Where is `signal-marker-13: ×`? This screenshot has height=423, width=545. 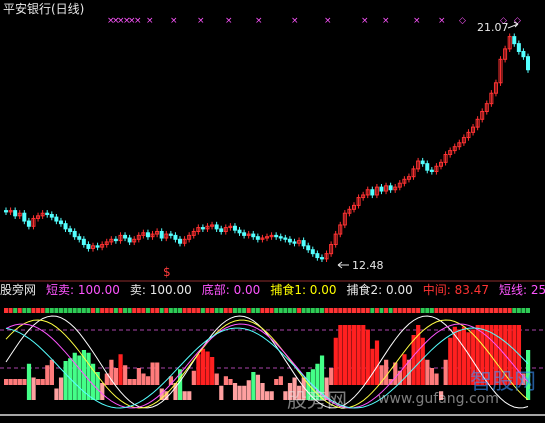
signal-marker-13: × is located at coordinates (365, 21).